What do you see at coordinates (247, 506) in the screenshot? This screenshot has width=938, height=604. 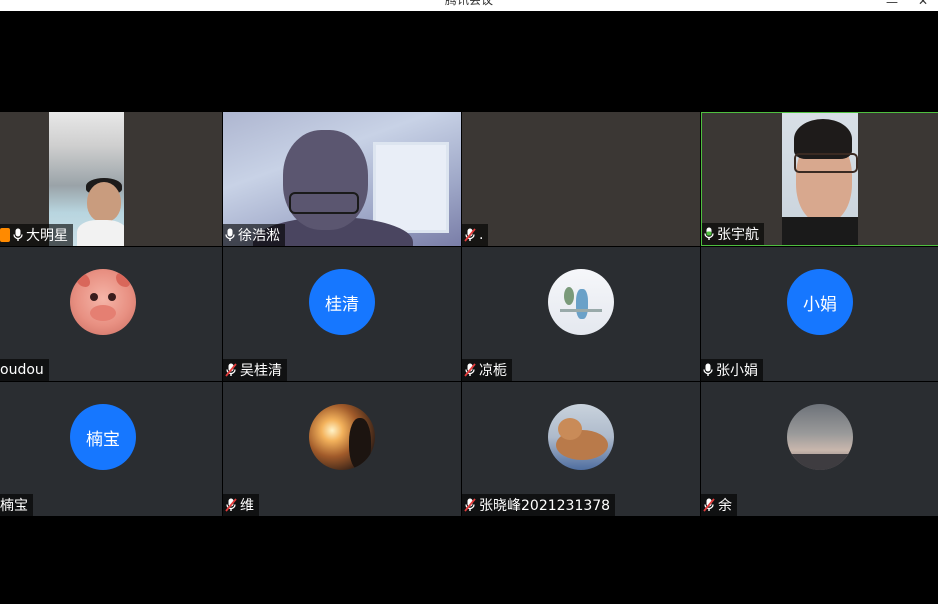 I see `participant-name: 维` at bounding box center [247, 506].